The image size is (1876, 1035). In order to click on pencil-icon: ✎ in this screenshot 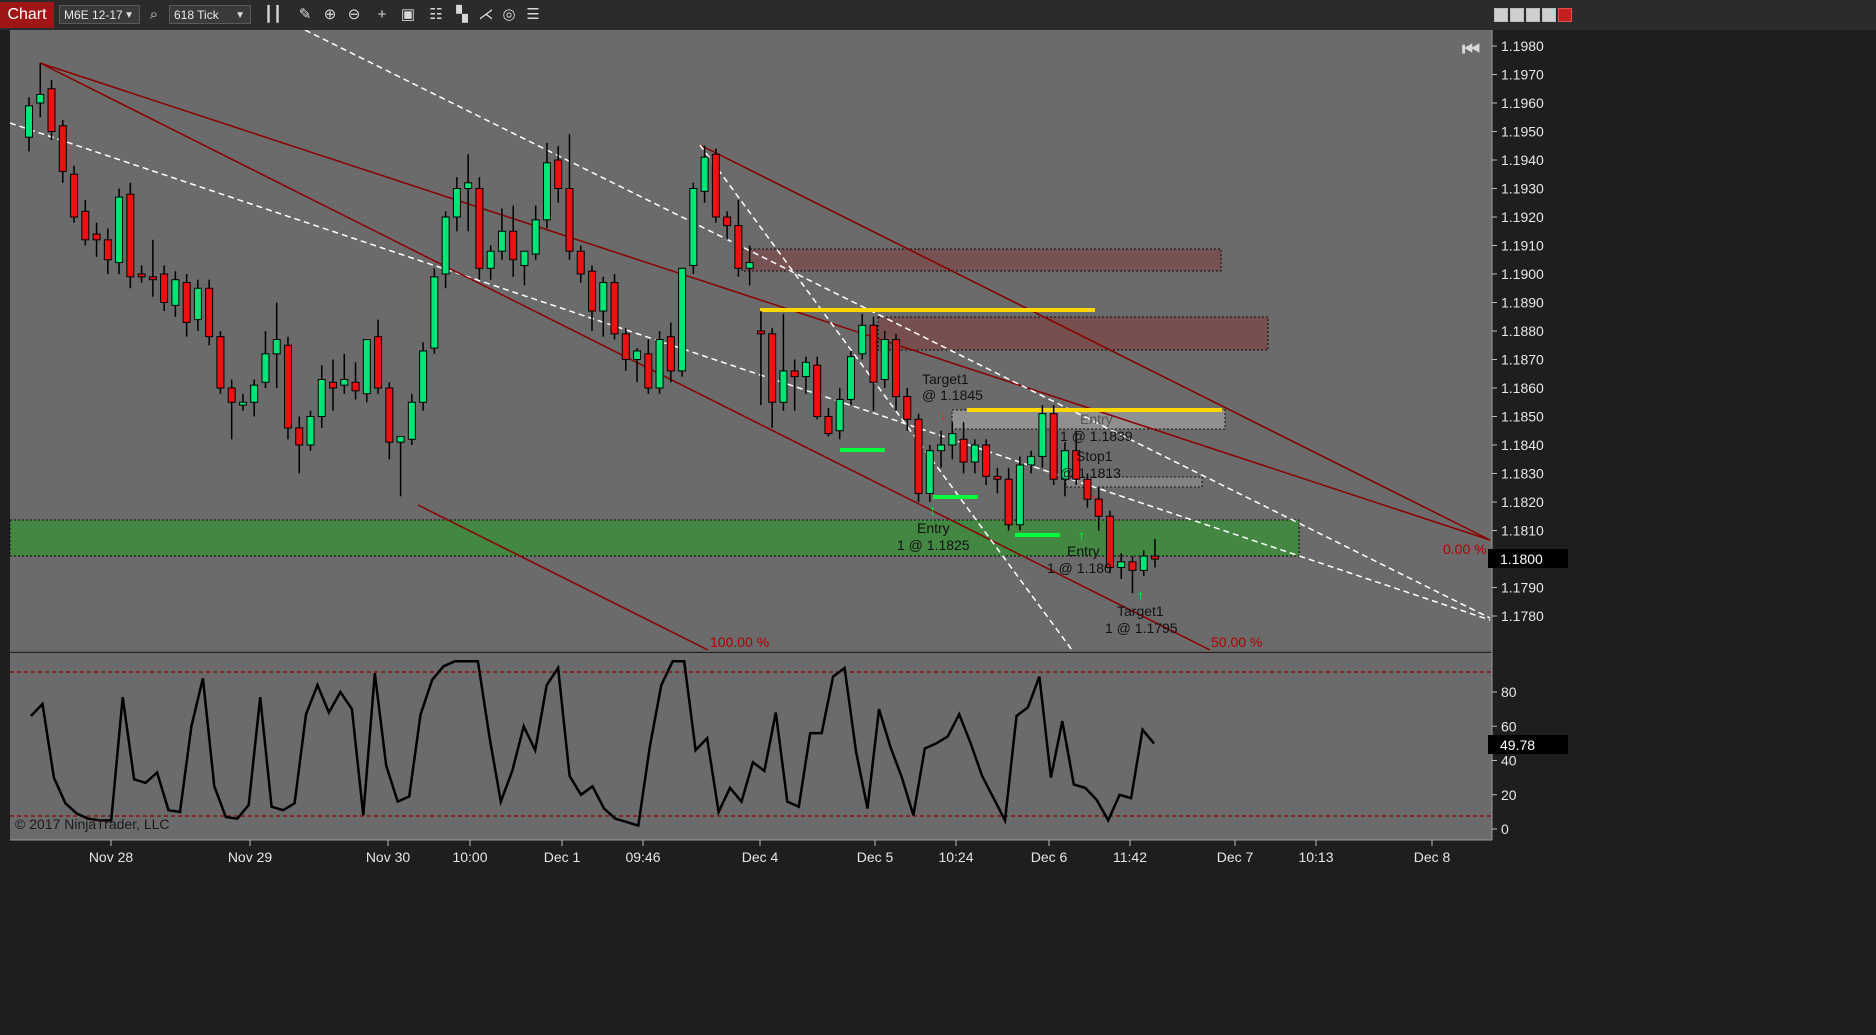, I will do `click(305, 15)`.